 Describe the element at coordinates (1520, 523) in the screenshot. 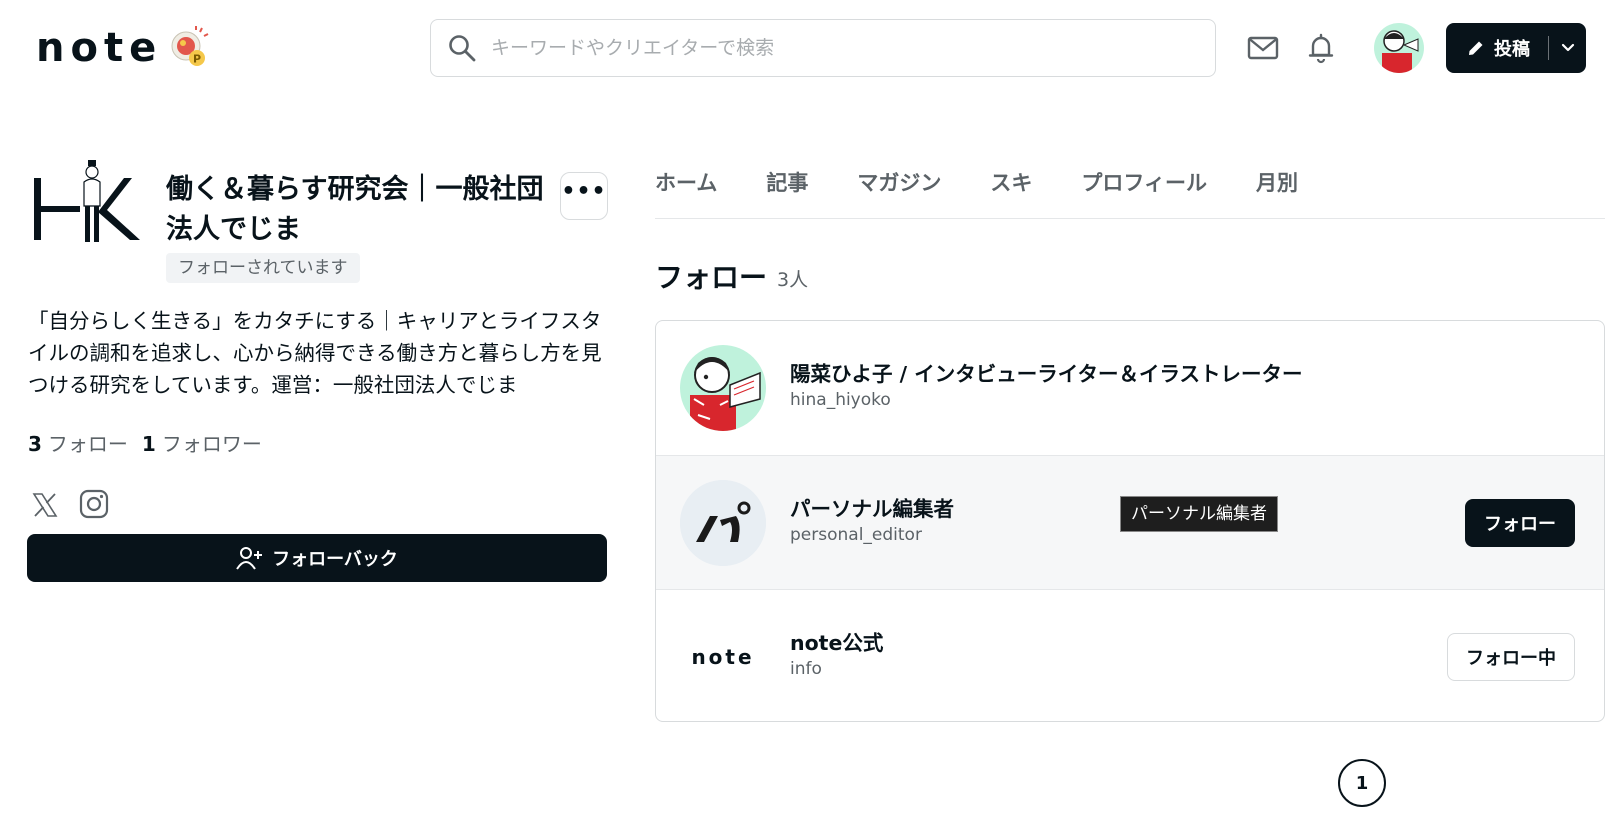

I see `follow-button: フォロー` at that location.